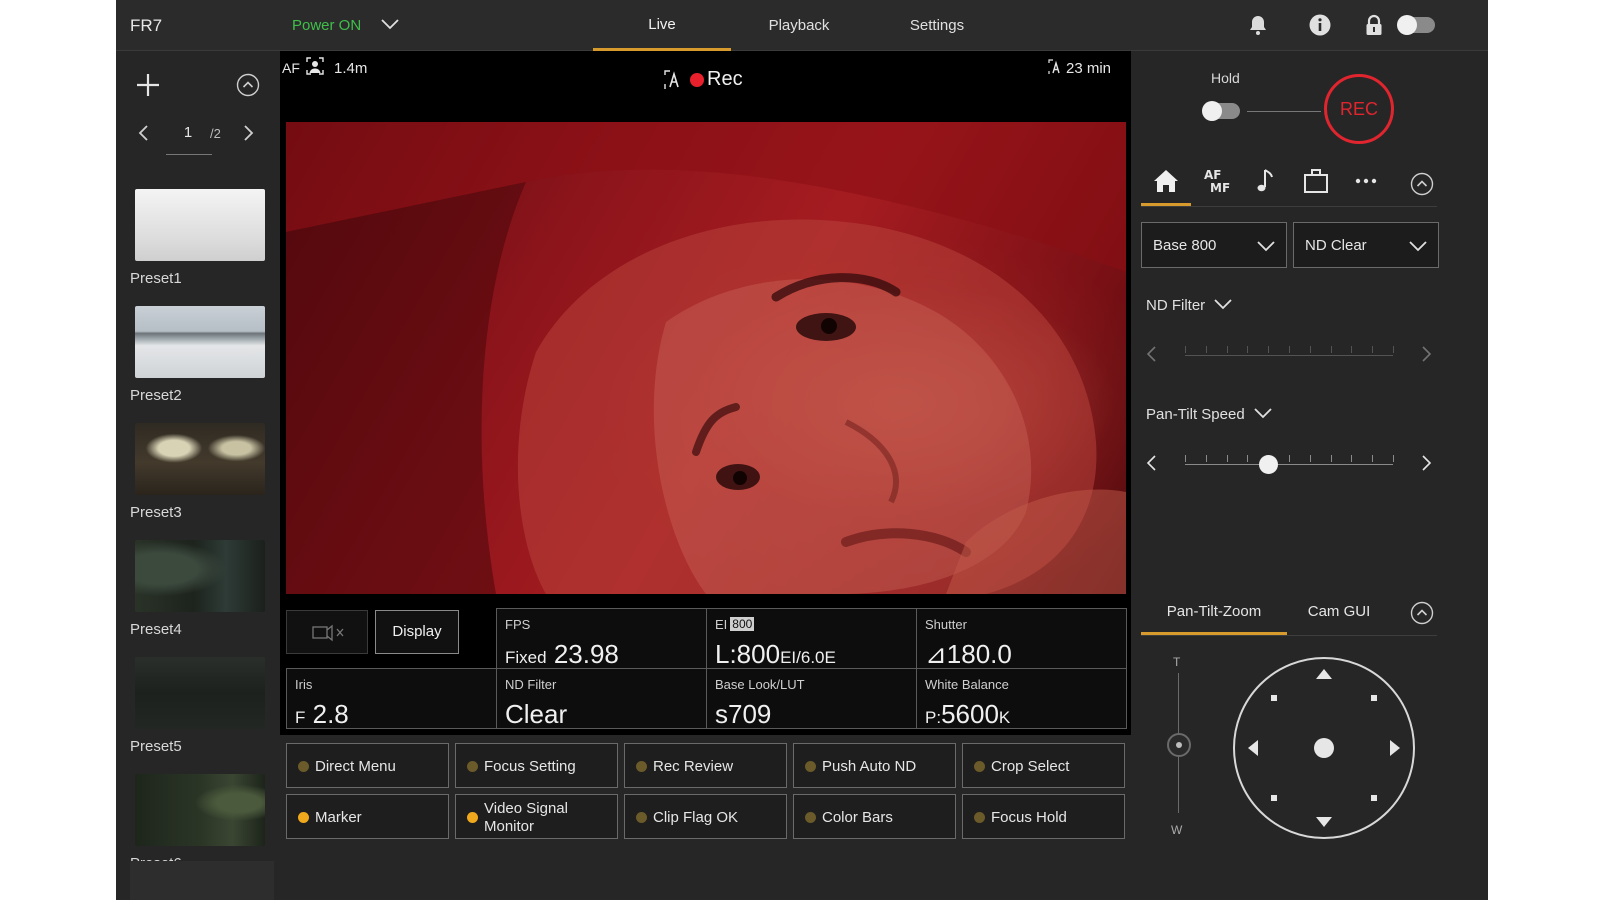 This screenshot has width=1600, height=900. I want to click on focus-hold-button: Focus Hold, so click(1043, 816).